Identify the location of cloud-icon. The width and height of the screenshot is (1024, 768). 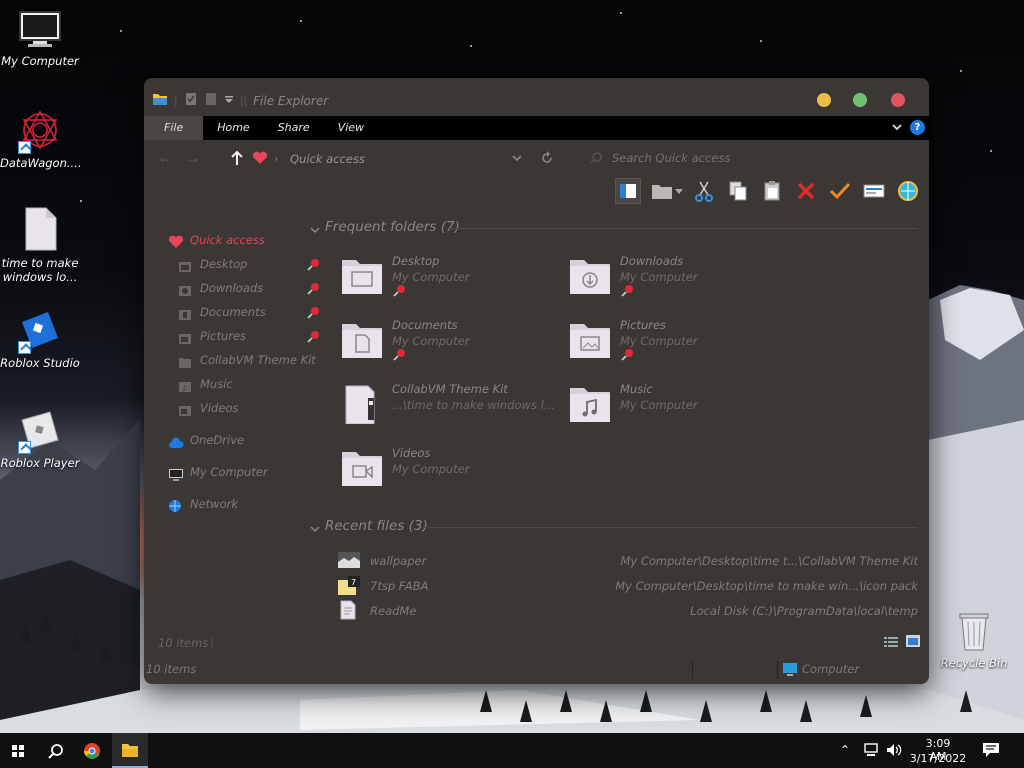
(176, 445).